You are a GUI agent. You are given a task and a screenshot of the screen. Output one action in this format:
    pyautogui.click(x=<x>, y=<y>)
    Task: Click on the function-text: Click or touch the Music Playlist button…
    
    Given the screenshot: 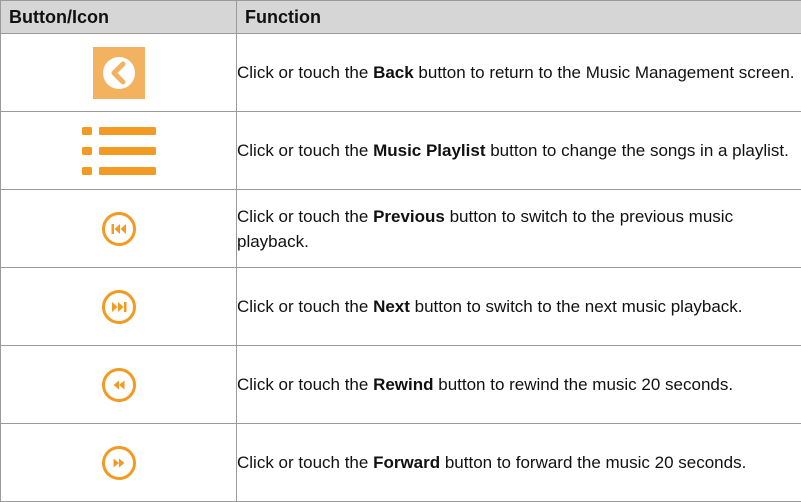 What is the action you would take?
    pyautogui.click(x=519, y=151)
    